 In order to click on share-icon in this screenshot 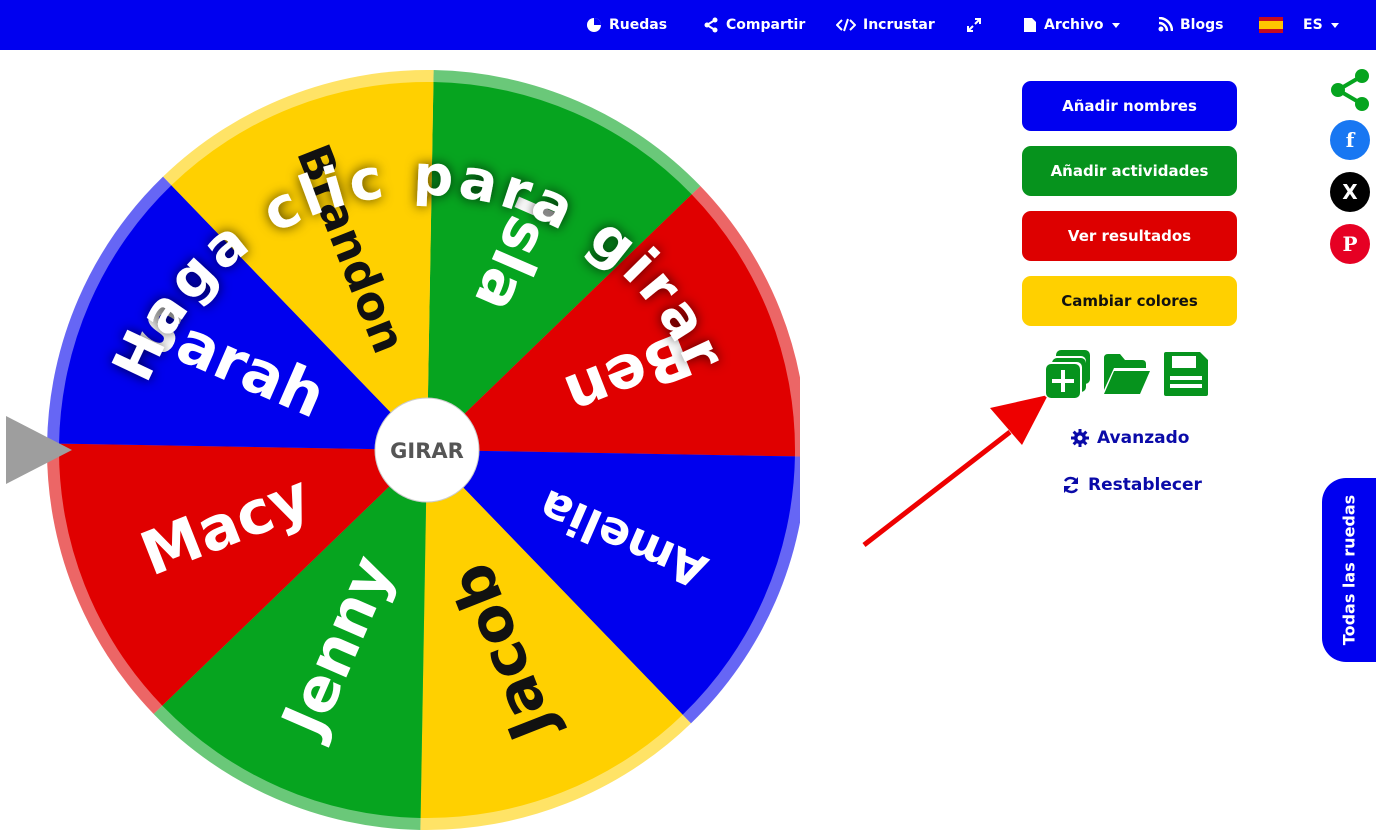, I will do `click(1350, 90)`.